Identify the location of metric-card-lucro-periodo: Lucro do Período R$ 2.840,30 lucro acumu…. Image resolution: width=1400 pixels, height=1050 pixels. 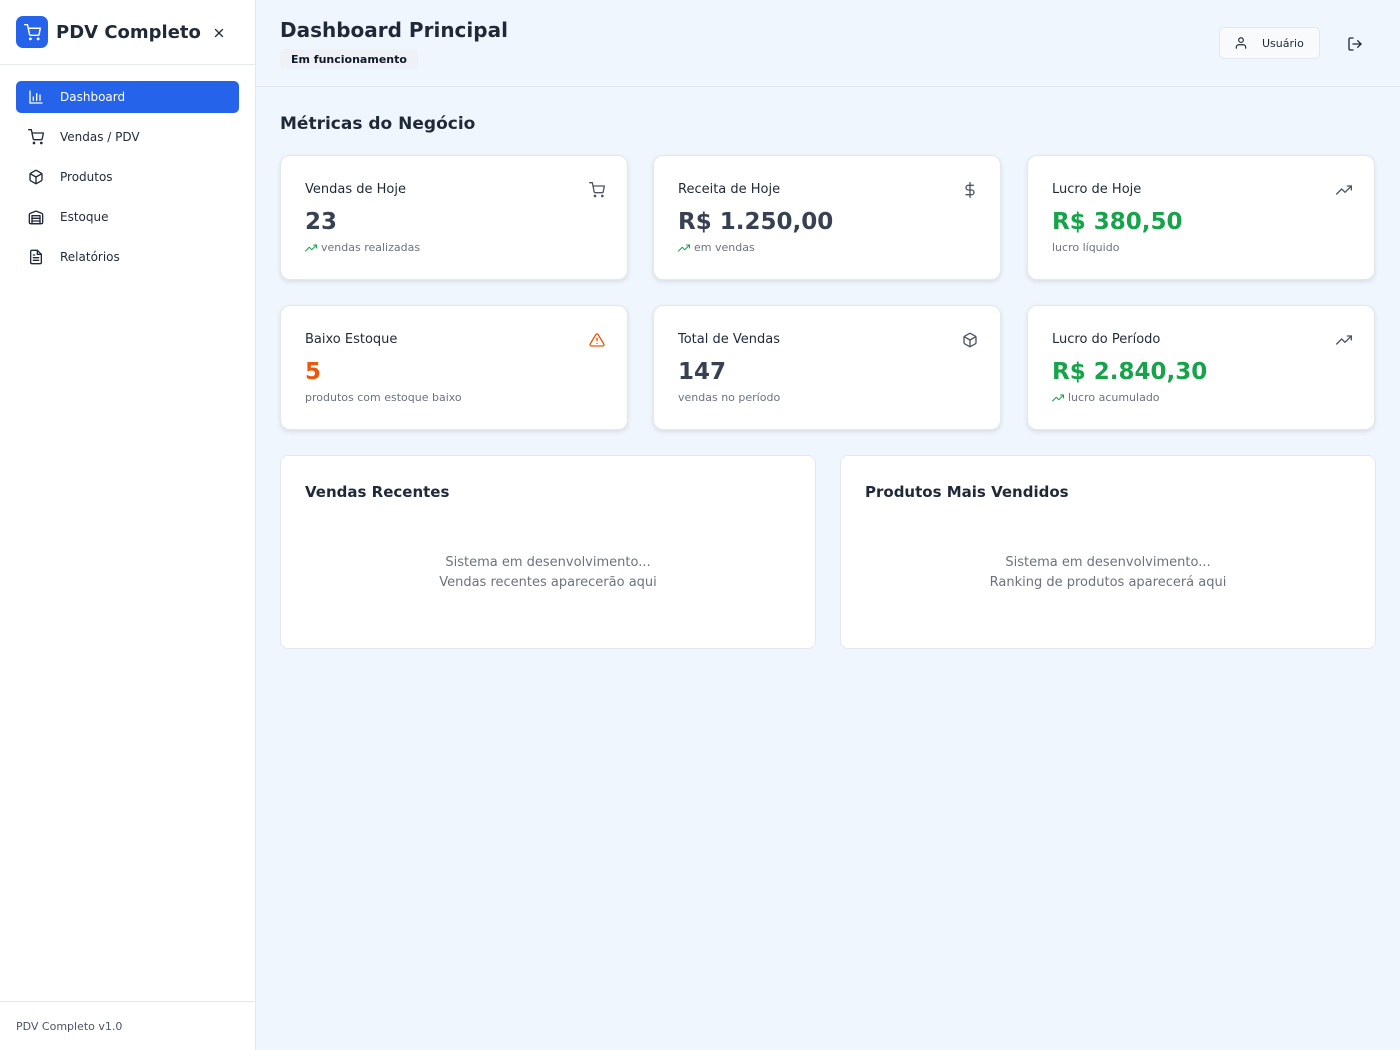
(1201, 367).